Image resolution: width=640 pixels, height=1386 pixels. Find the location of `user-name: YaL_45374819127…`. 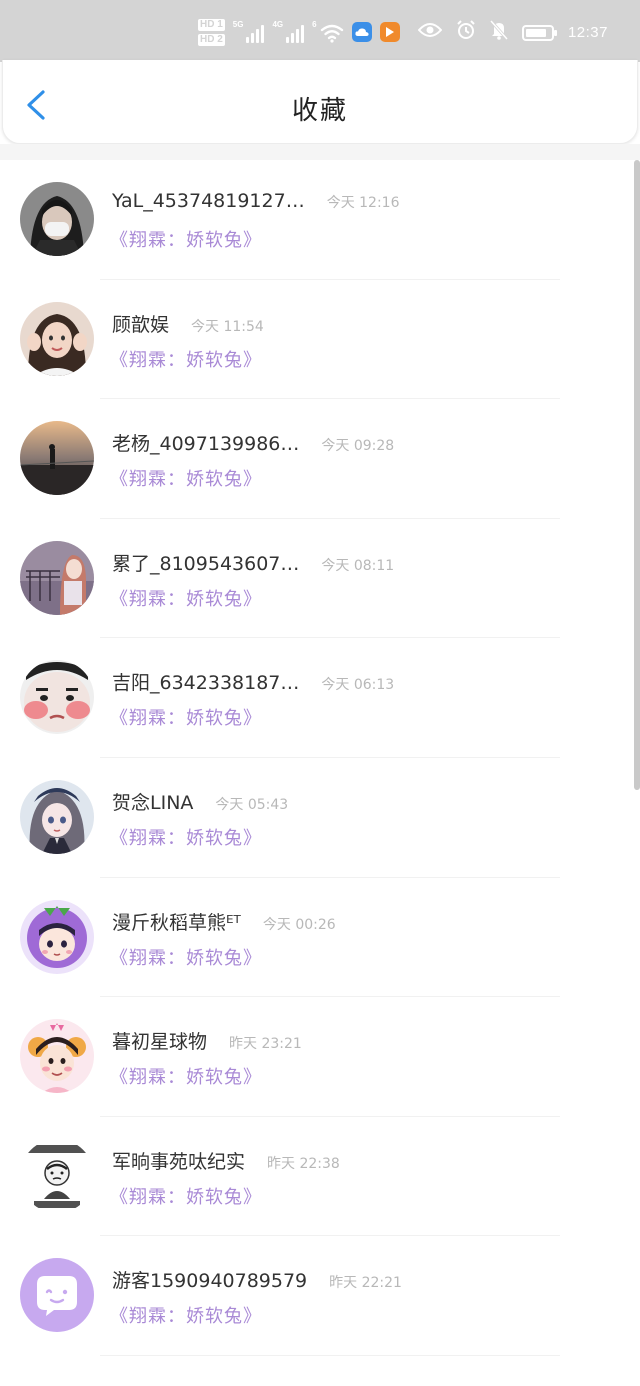

user-name: YaL_45374819127… is located at coordinates (208, 201).